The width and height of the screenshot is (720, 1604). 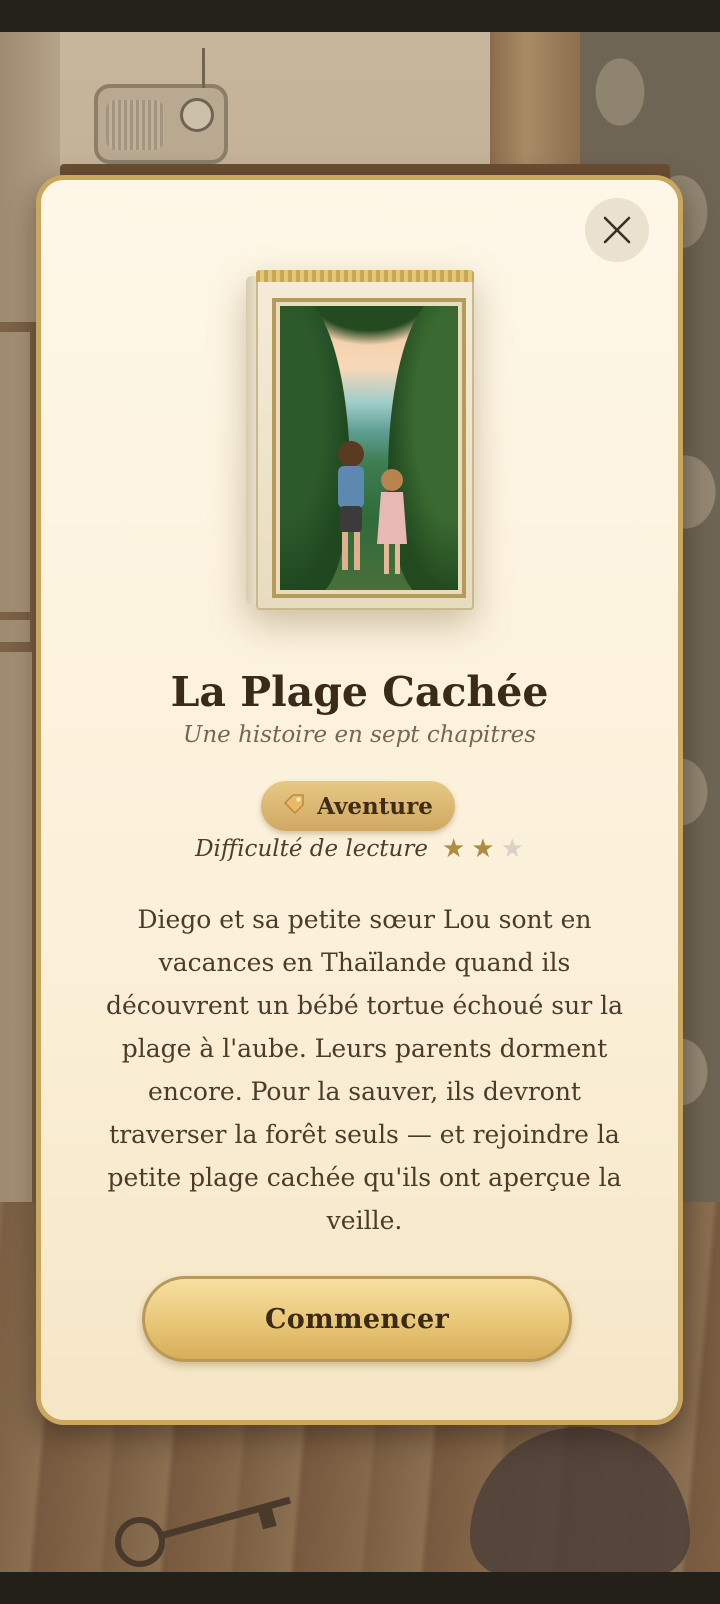 I want to click on navigation-bar, so click(x=360, y=1588).